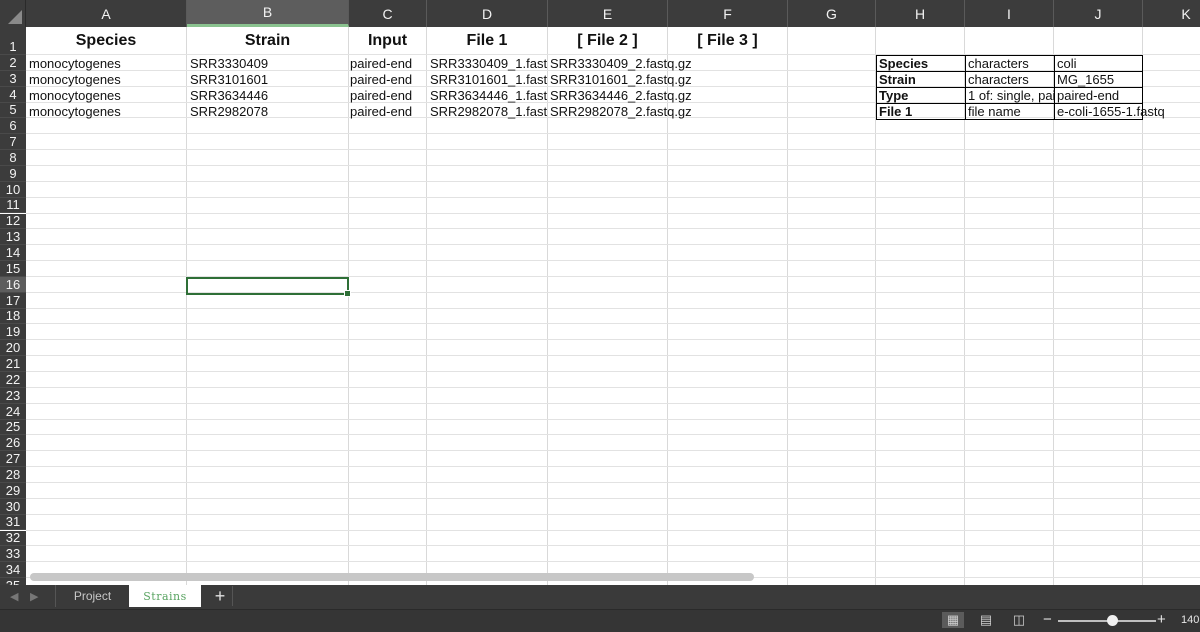  I want to click on row-header-9: 9, so click(13, 174).